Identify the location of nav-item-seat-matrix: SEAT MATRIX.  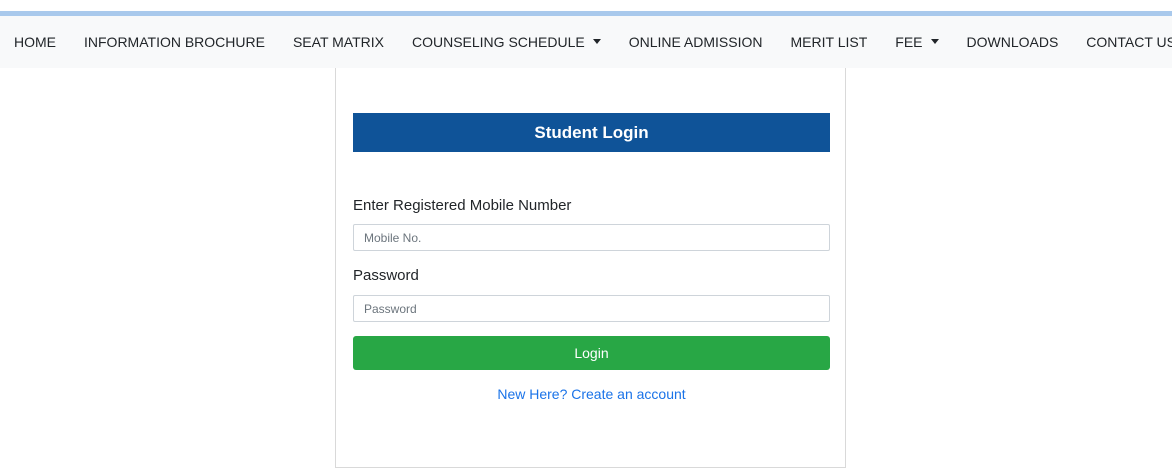
(338, 42).